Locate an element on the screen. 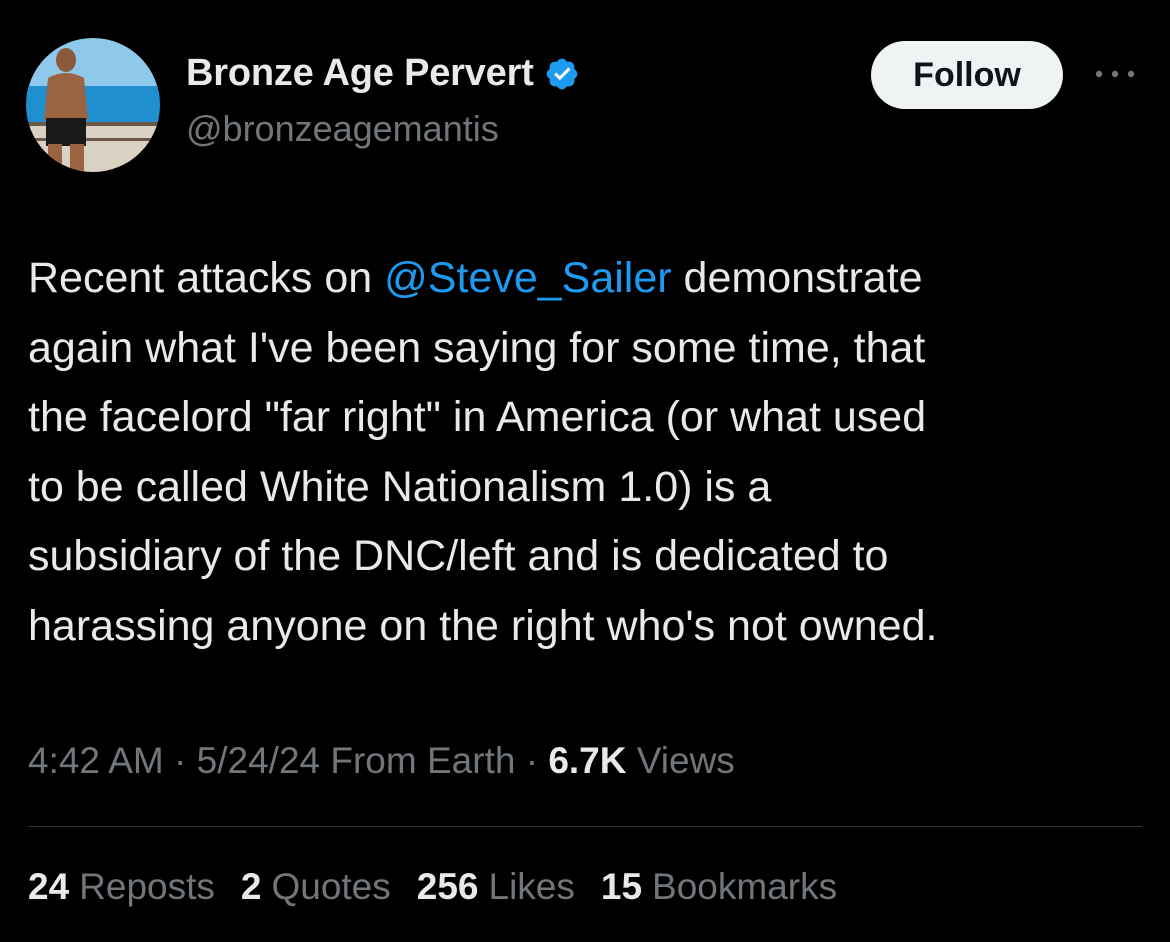 The width and height of the screenshot is (1170, 942). follow-button: Follow is located at coordinates (967, 75).